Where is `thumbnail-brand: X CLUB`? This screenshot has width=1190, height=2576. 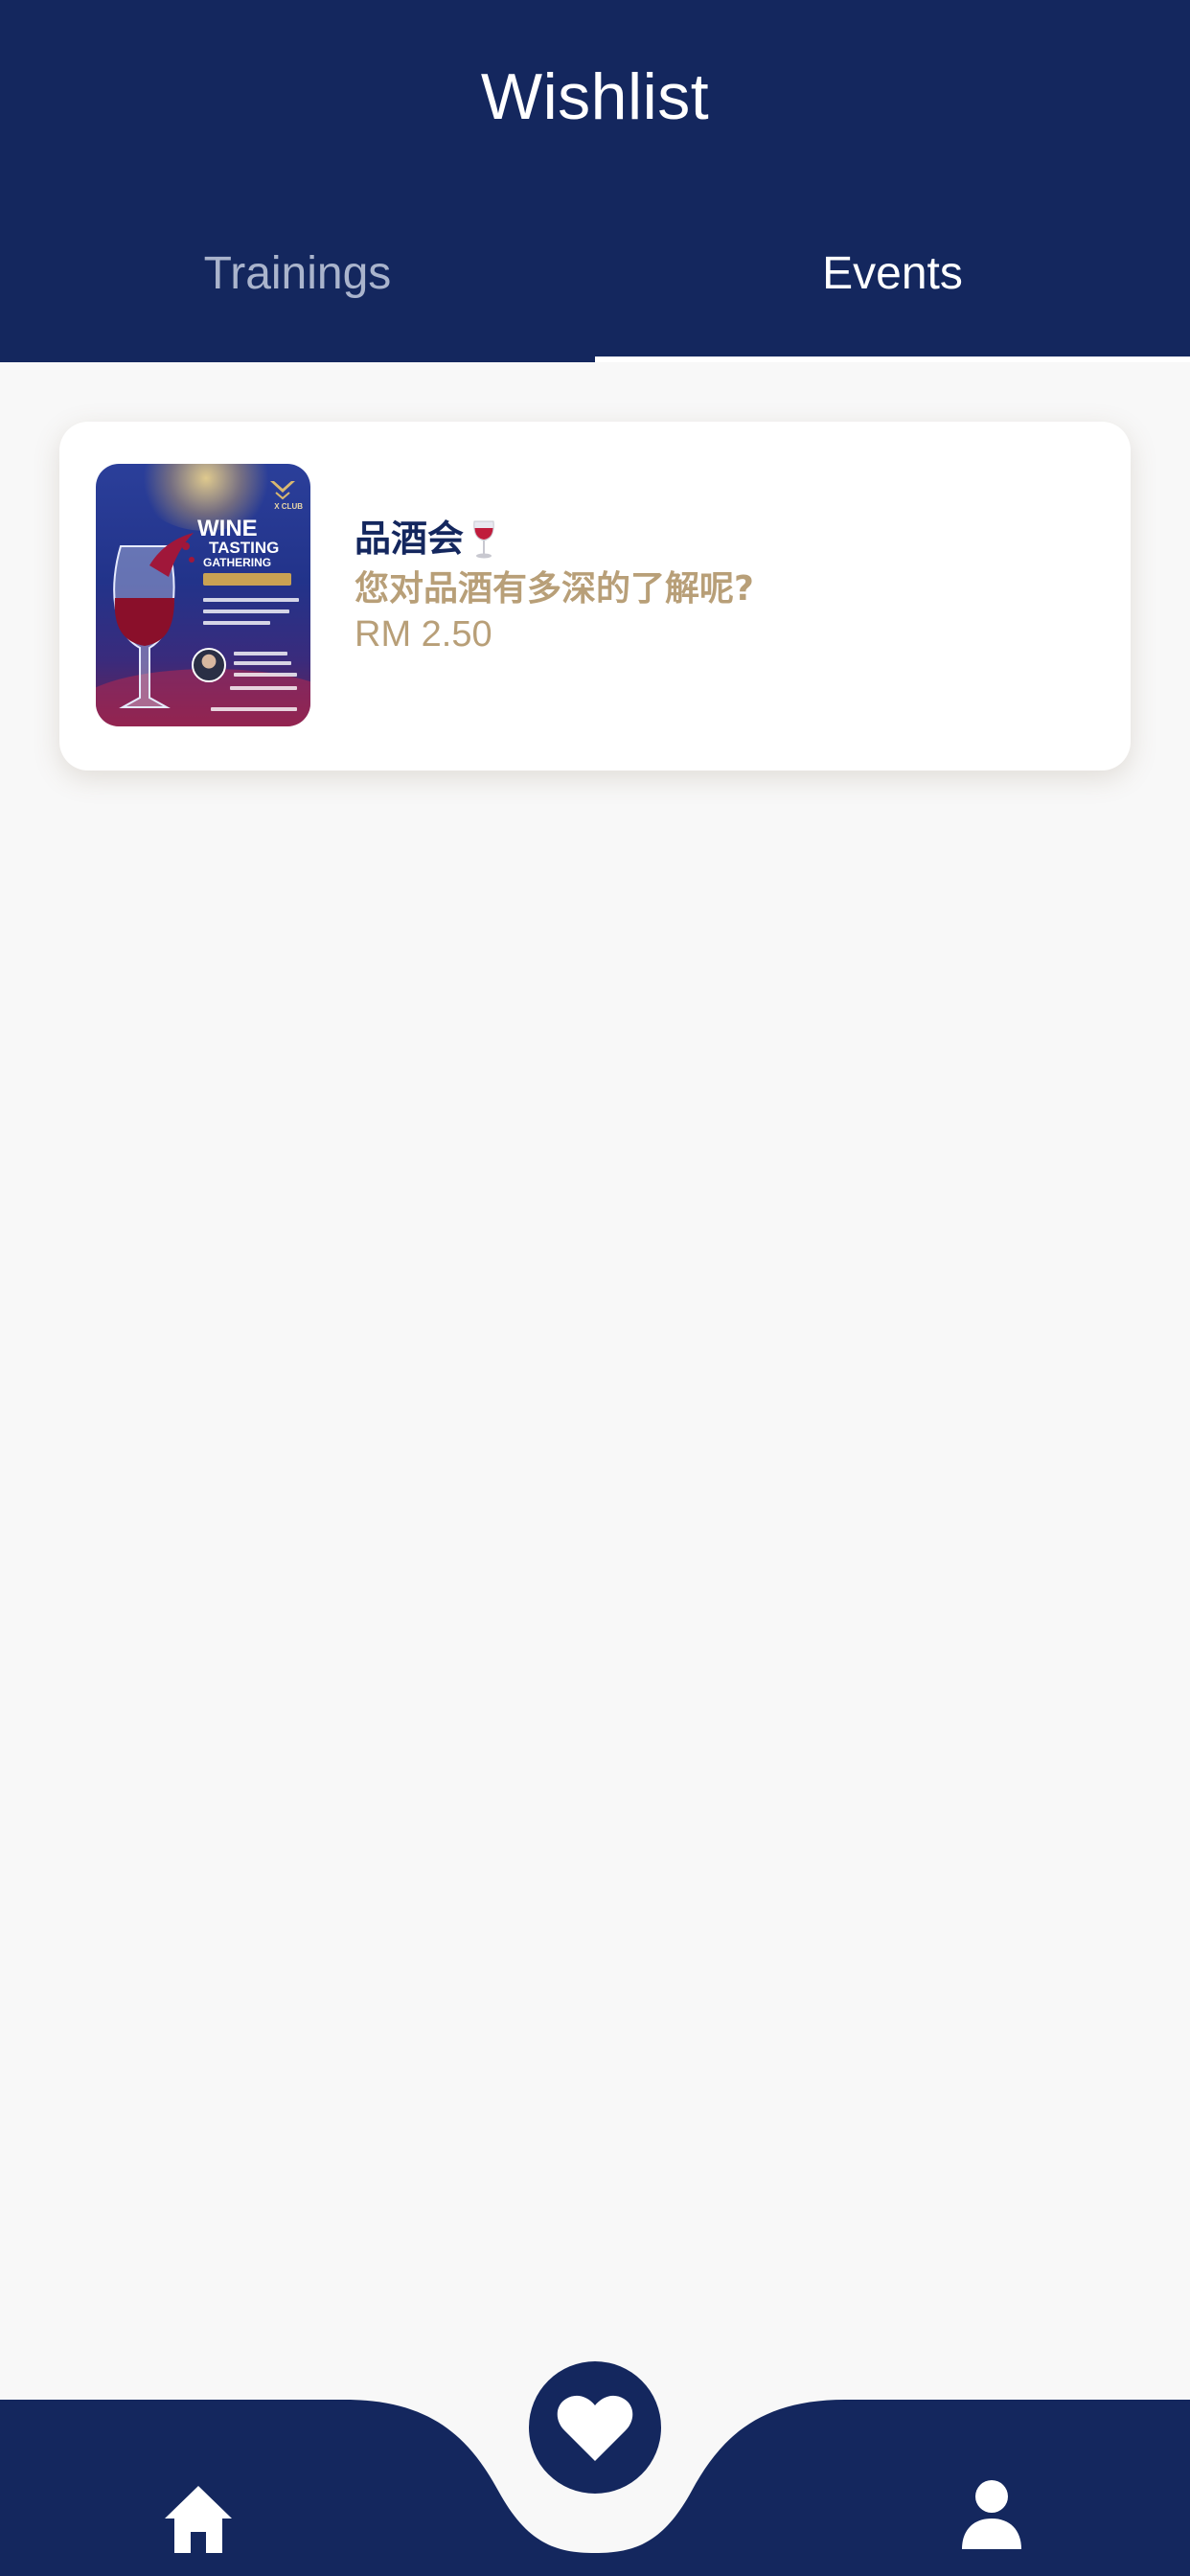
thumbnail-brand: X CLUB is located at coordinates (288, 506).